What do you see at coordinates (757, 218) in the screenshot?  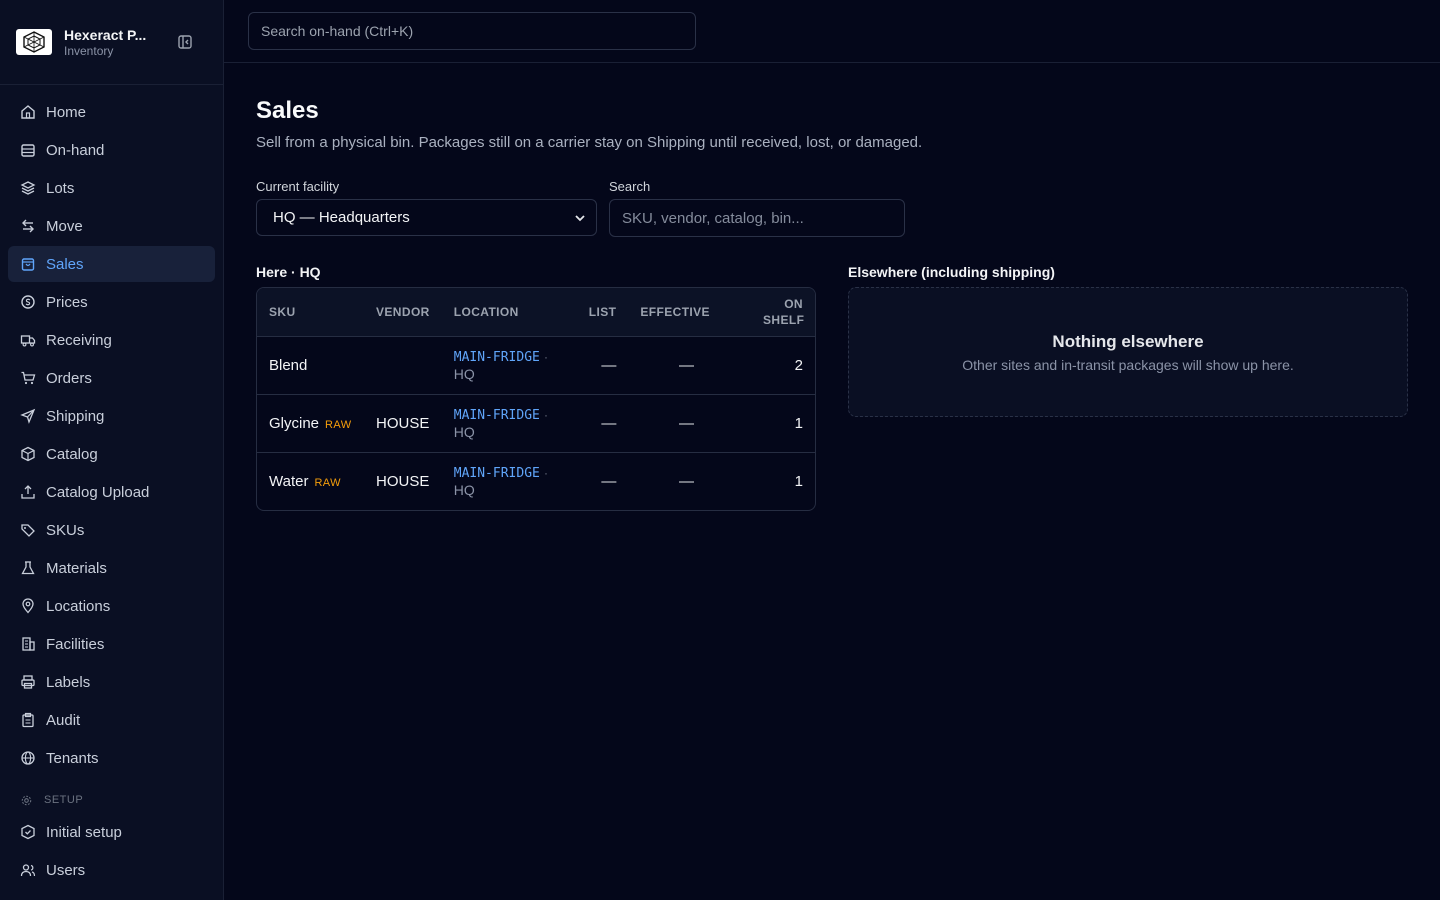 I see `sales-search-input` at bounding box center [757, 218].